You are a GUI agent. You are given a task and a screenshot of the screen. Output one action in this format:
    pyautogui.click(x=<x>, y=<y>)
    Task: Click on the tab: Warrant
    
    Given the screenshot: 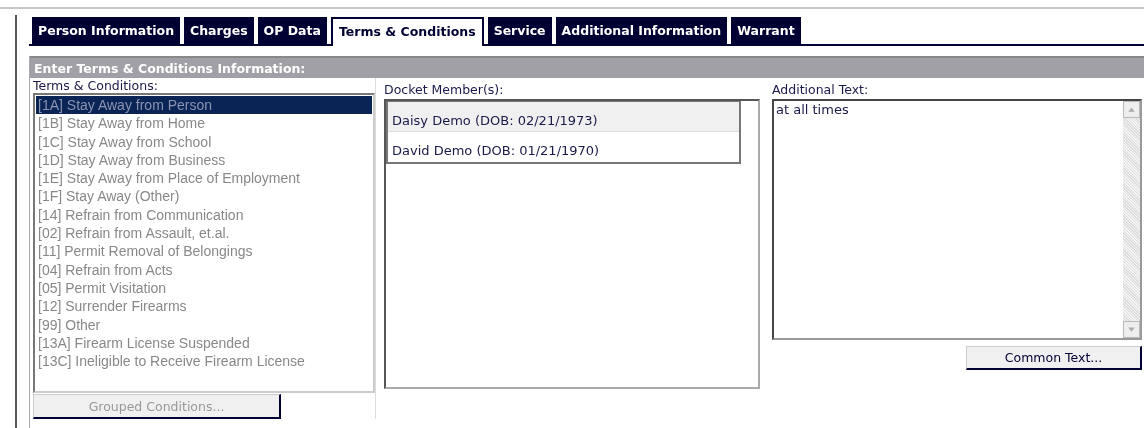 What is the action you would take?
    pyautogui.click(x=766, y=30)
    